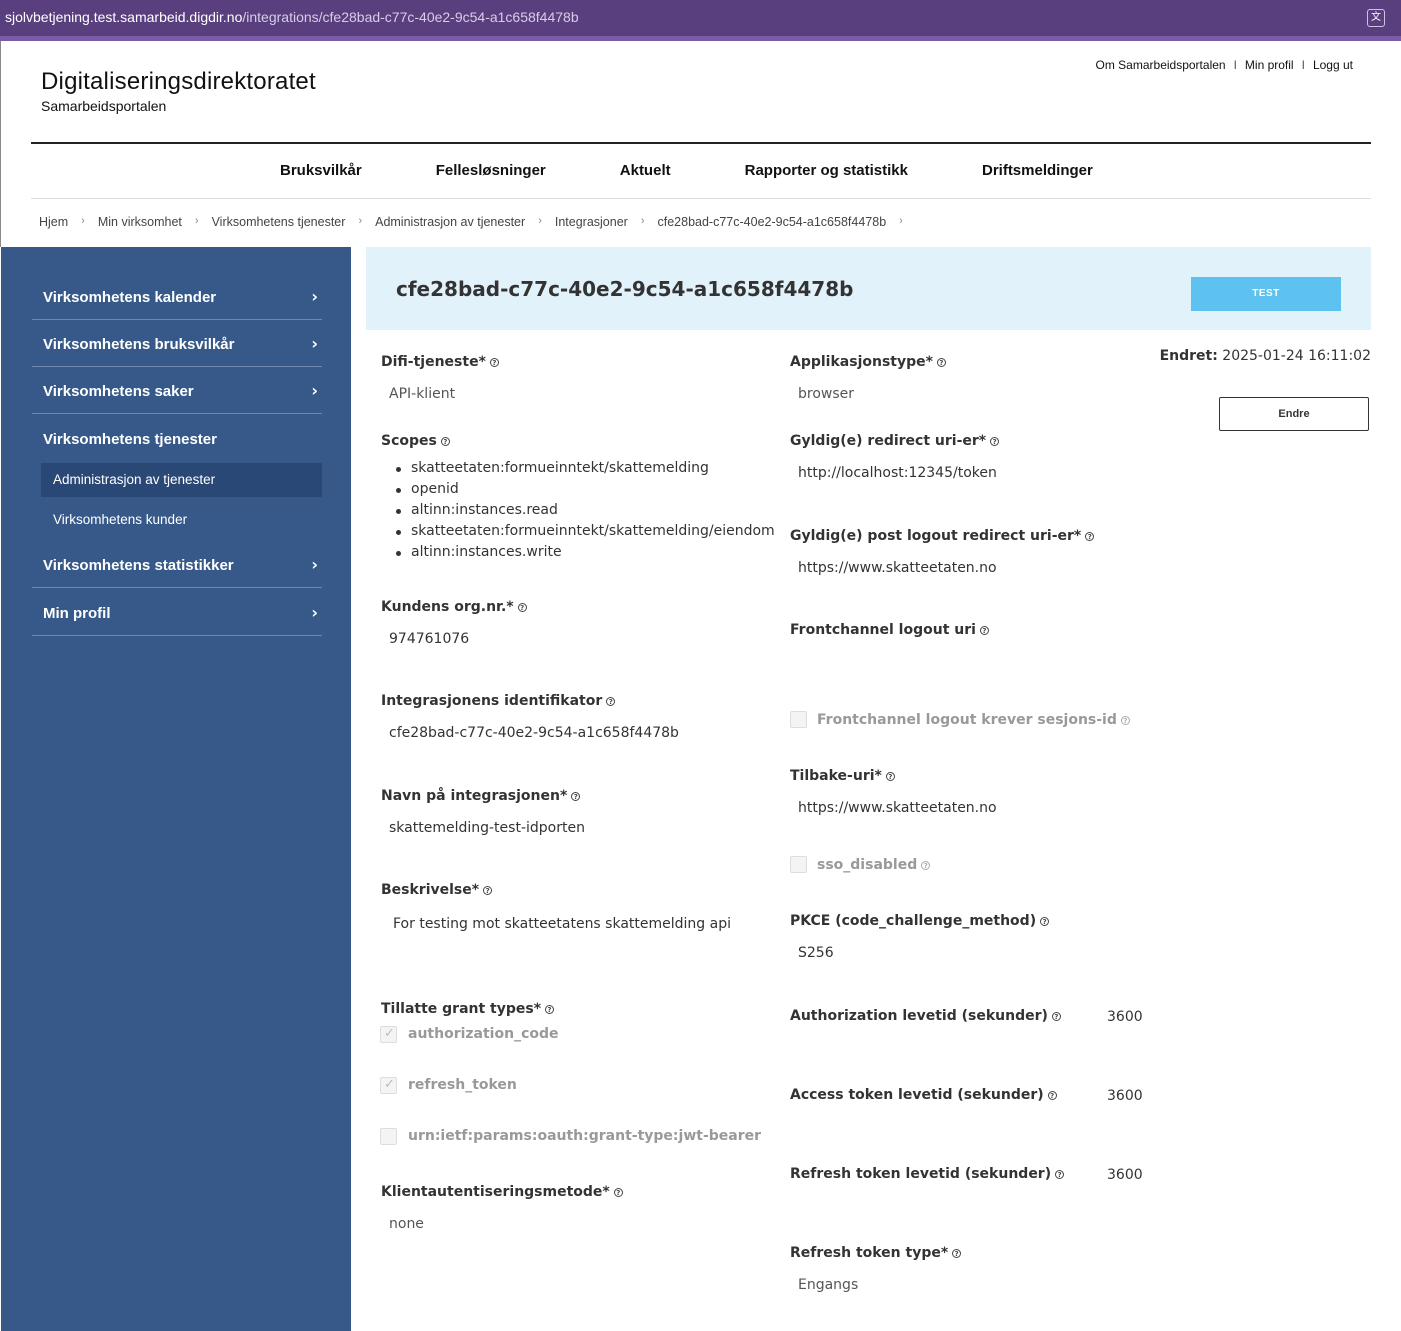 Image resolution: width=1401 pixels, height=1331 pixels. What do you see at coordinates (942, 536) in the screenshot?
I see `field-label-post-logout: Gyldig(e) post logout redirect uri-er*?` at bounding box center [942, 536].